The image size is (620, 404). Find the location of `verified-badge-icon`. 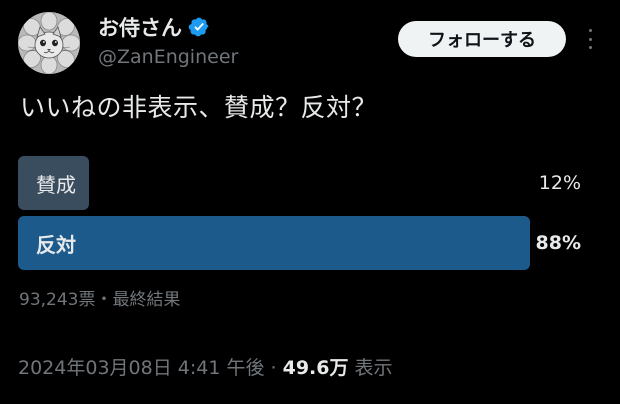

verified-badge-icon is located at coordinates (199, 27).